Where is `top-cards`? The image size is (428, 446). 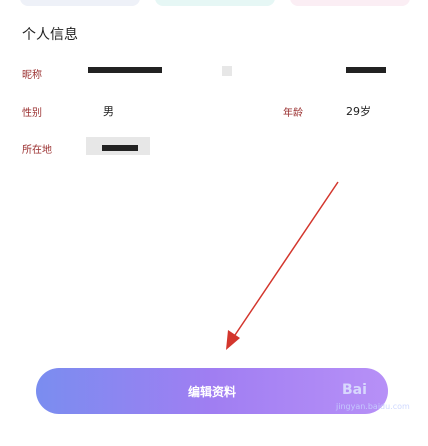
top-cards is located at coordinates (214, 4).